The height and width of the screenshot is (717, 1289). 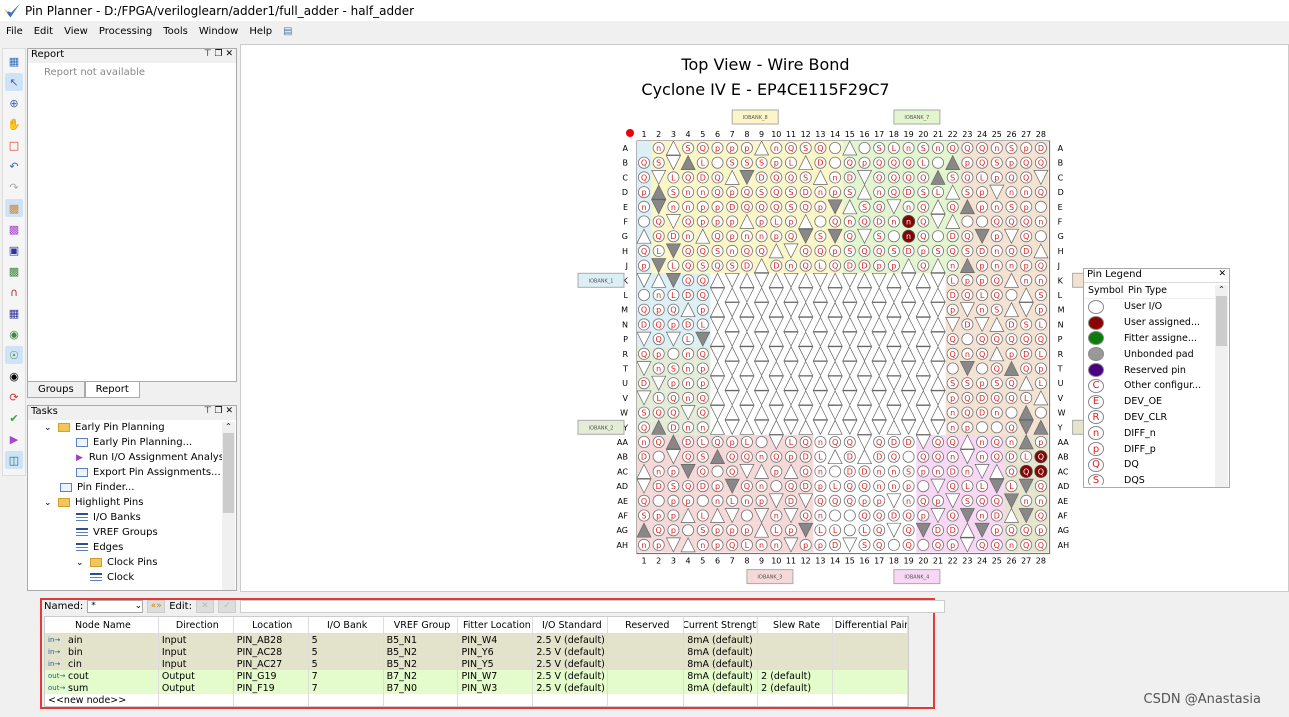 I want to click on table-cell: B5_N1, so click(x=421, y=640).